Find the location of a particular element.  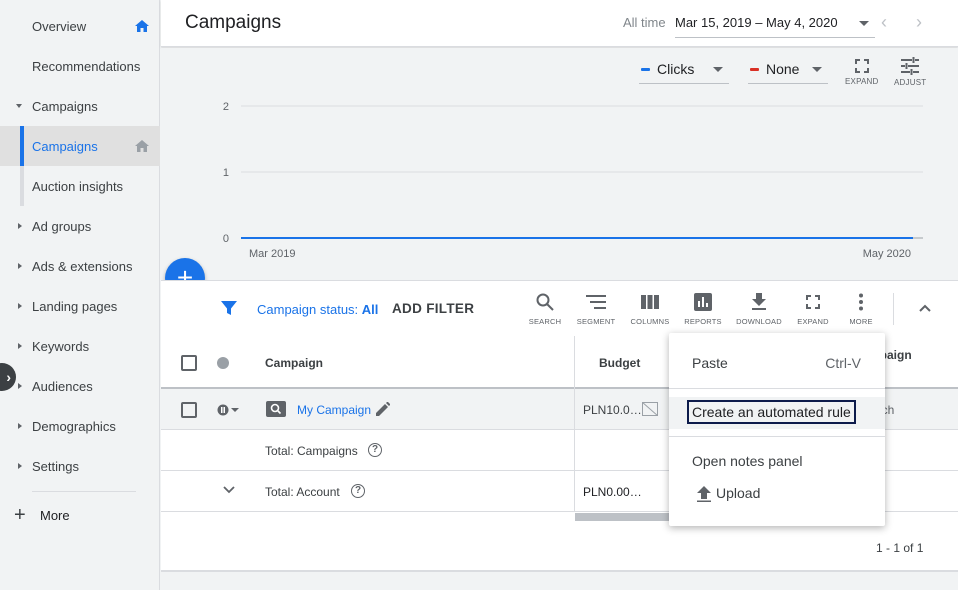

row-checkbox is located at coordinates (189, 410).